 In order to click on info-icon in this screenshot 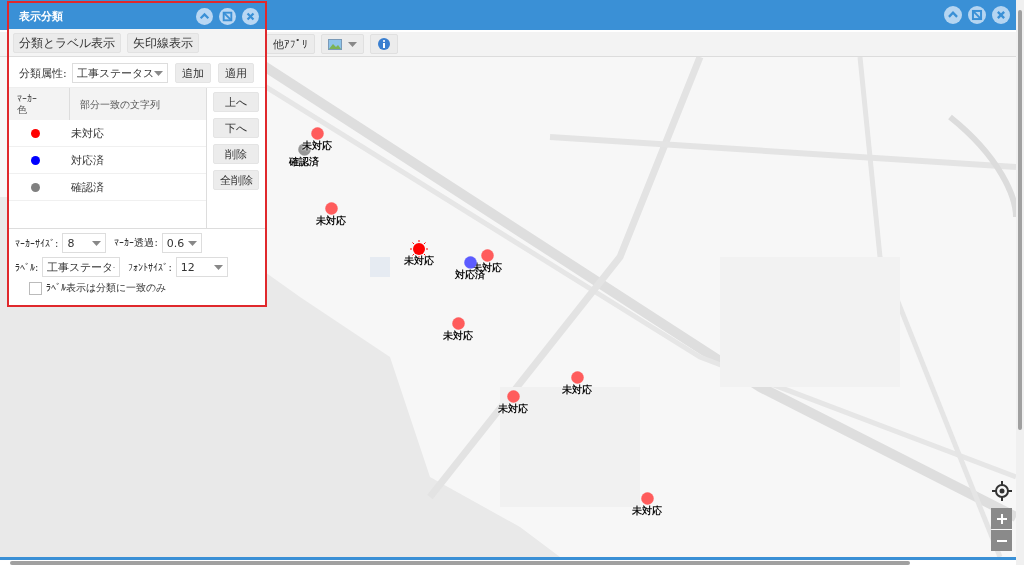, I will do `click(384, 44)`.